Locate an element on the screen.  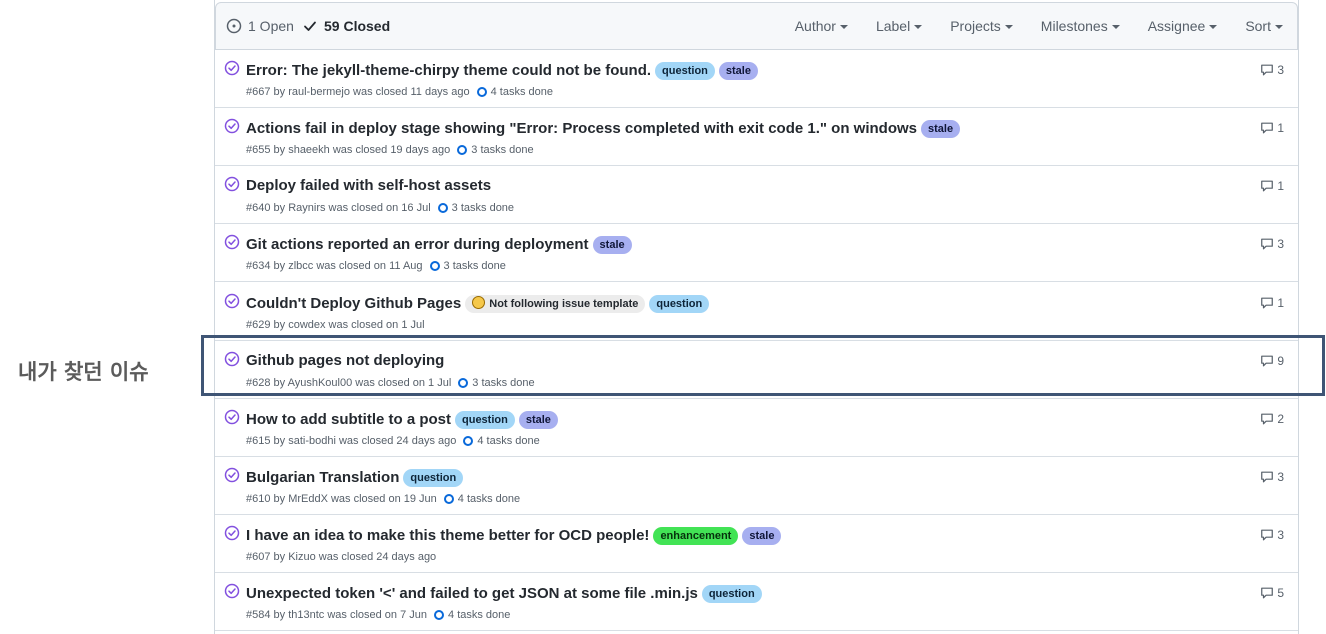
tasks-progress: 3 tasks done is located at coordinates (467, 266).